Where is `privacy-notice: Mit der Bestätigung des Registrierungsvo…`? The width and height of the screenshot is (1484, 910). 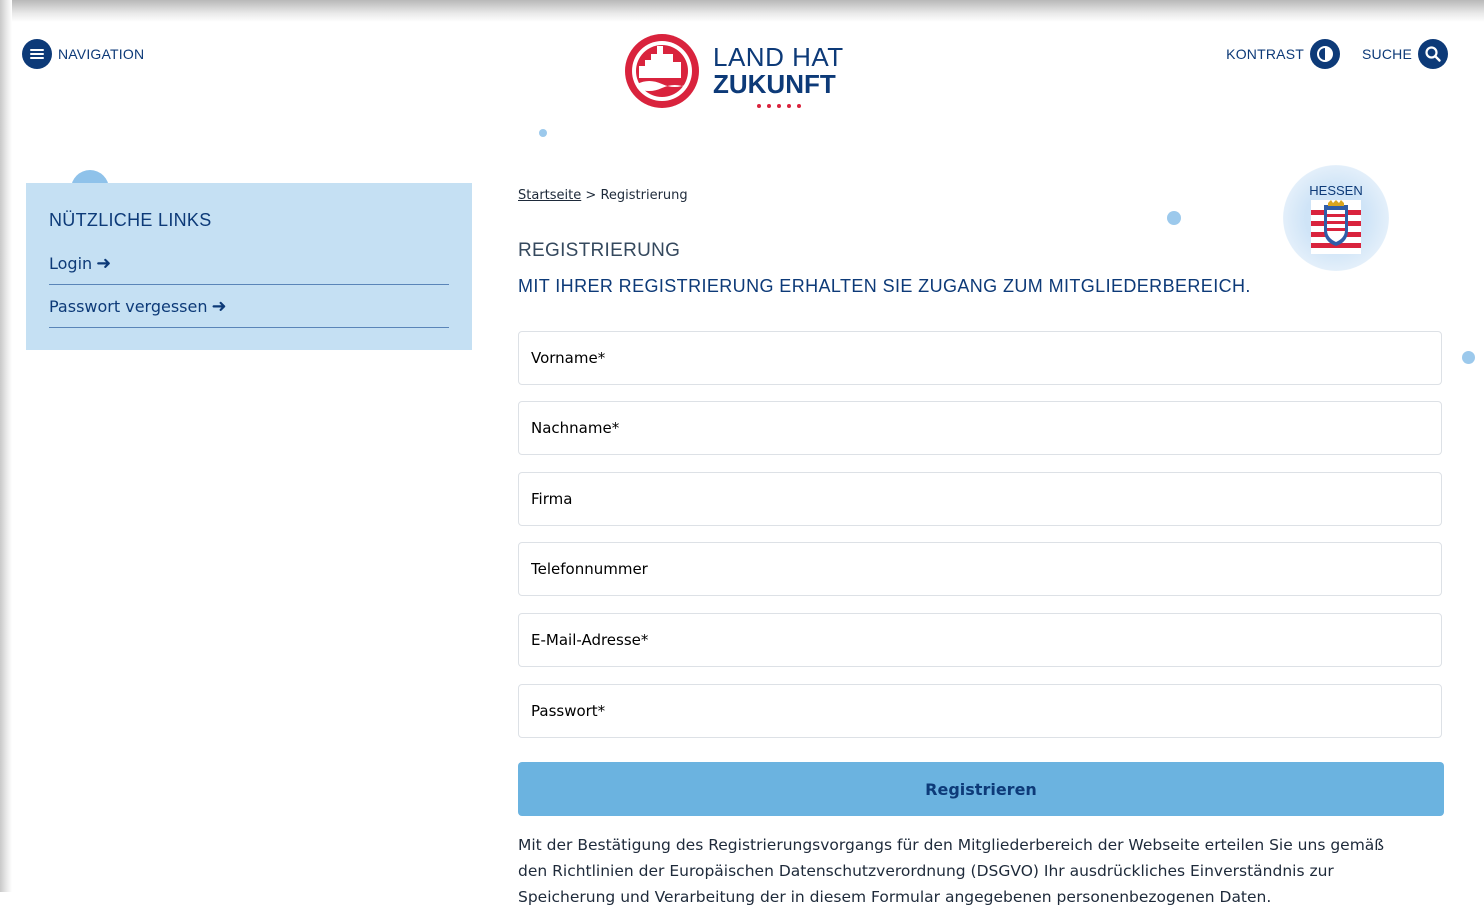 privacy-notice: Mit der Bestätigung des Registrierungsvo… is located at coordinates (951, 871).